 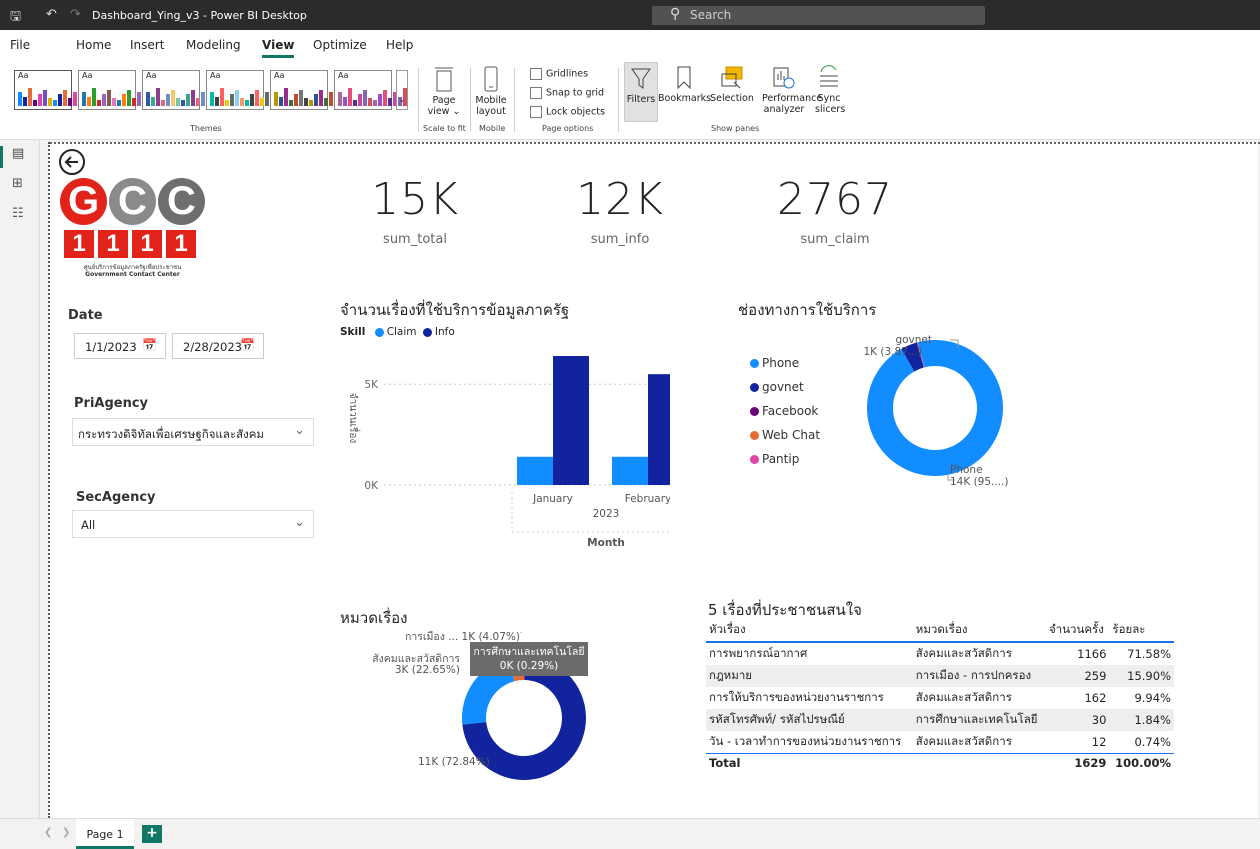 What do you see at coordinates (178, 90) in the screenshot?
I see `theme-option-3: Aa` at bounding box center [178, 90].